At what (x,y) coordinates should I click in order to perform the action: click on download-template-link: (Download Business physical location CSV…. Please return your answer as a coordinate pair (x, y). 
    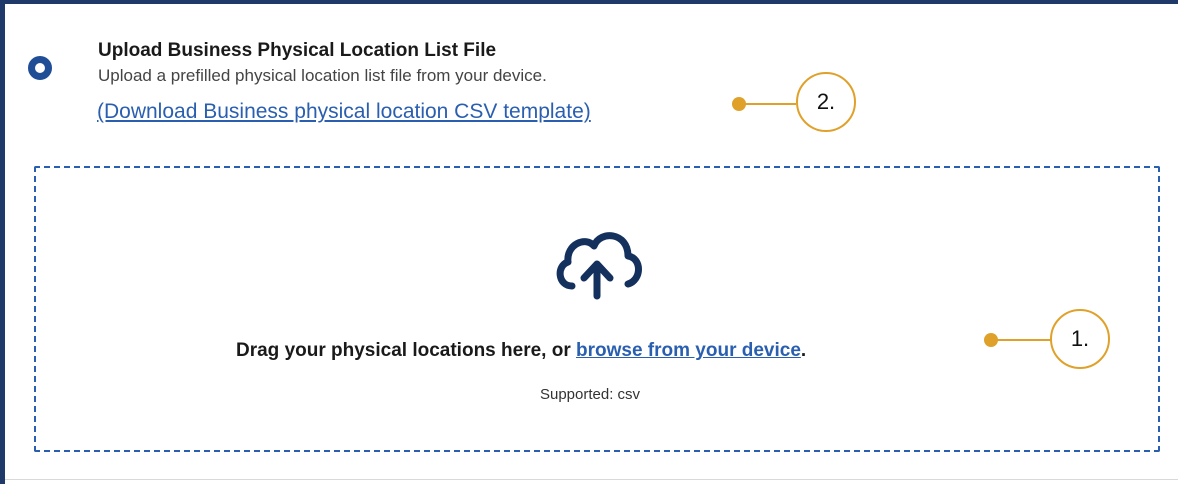
    Looking at the image, I should click on (344, 112).